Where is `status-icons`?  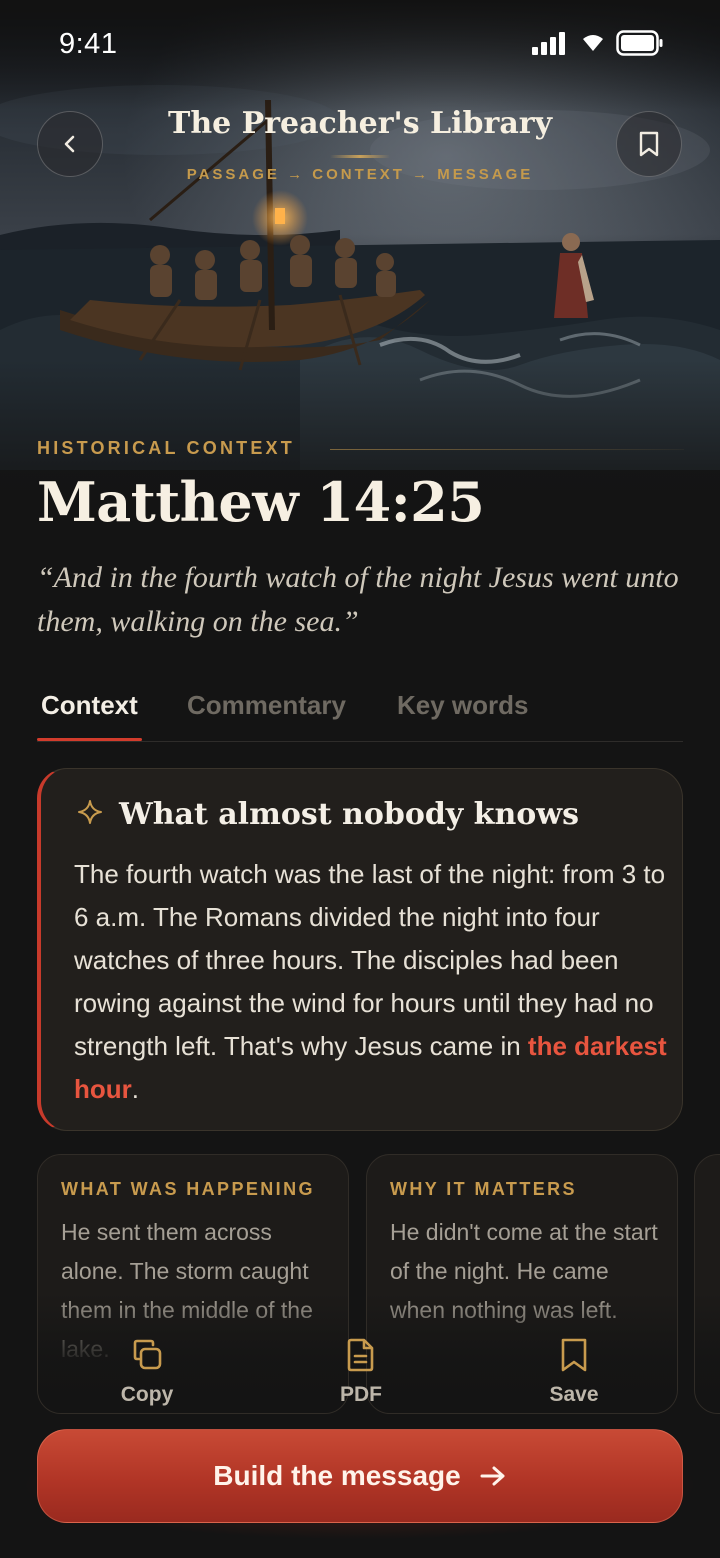 status-icons is located at coordinates (598, 43).